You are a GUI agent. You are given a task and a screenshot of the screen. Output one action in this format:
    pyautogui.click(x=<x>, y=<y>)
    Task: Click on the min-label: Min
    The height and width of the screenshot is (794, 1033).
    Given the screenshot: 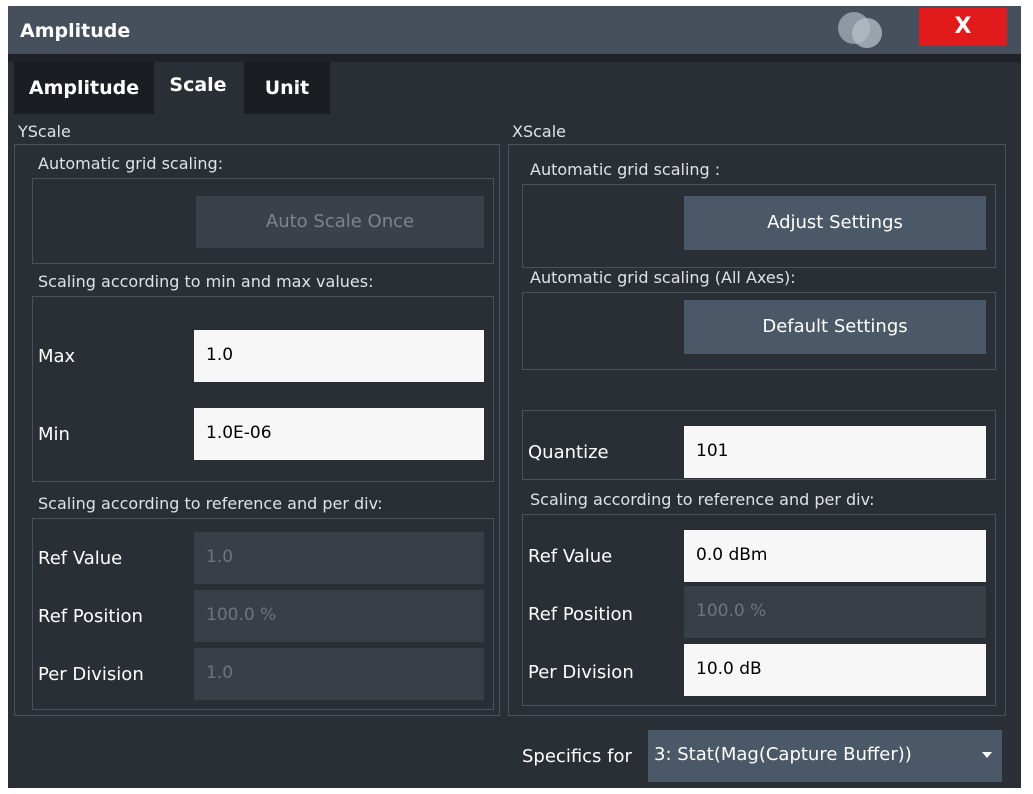 What is the action you would take?
    pyautogui.click(x=54, y=434)
    